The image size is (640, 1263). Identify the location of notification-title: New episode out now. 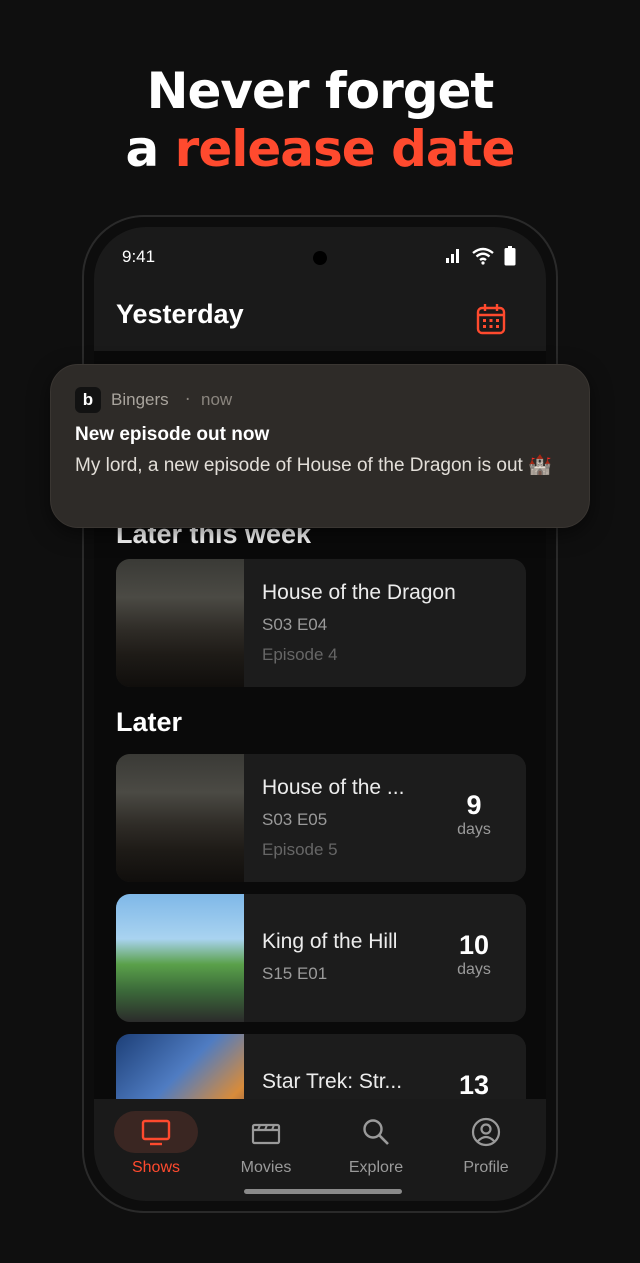
(172, 434).